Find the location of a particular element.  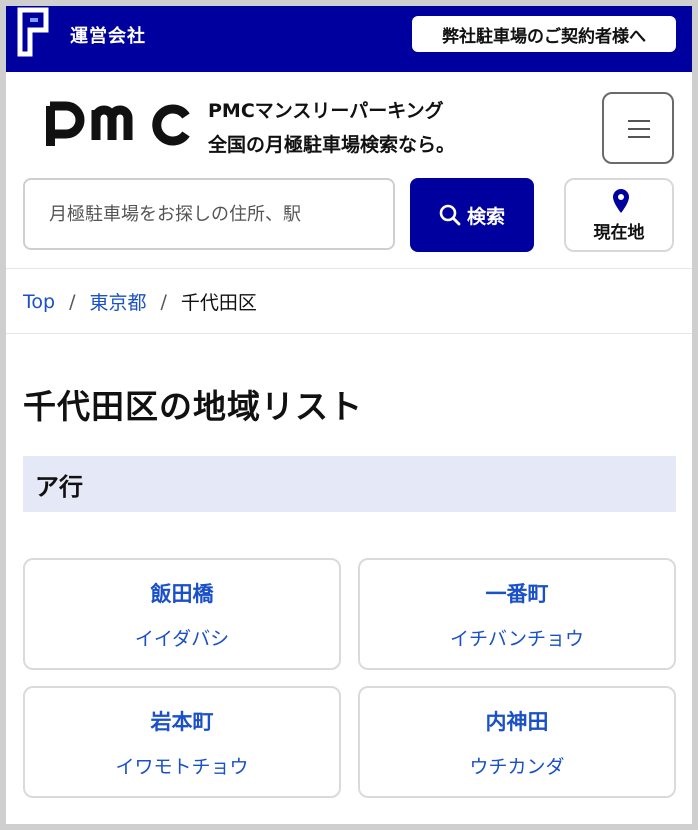

brand-subtitle: 全国の月極駐車場検索なら。 is located at coordinates (332, 145).